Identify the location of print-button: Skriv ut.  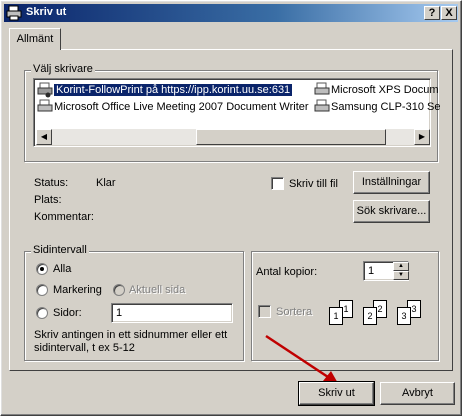
(336, 393).